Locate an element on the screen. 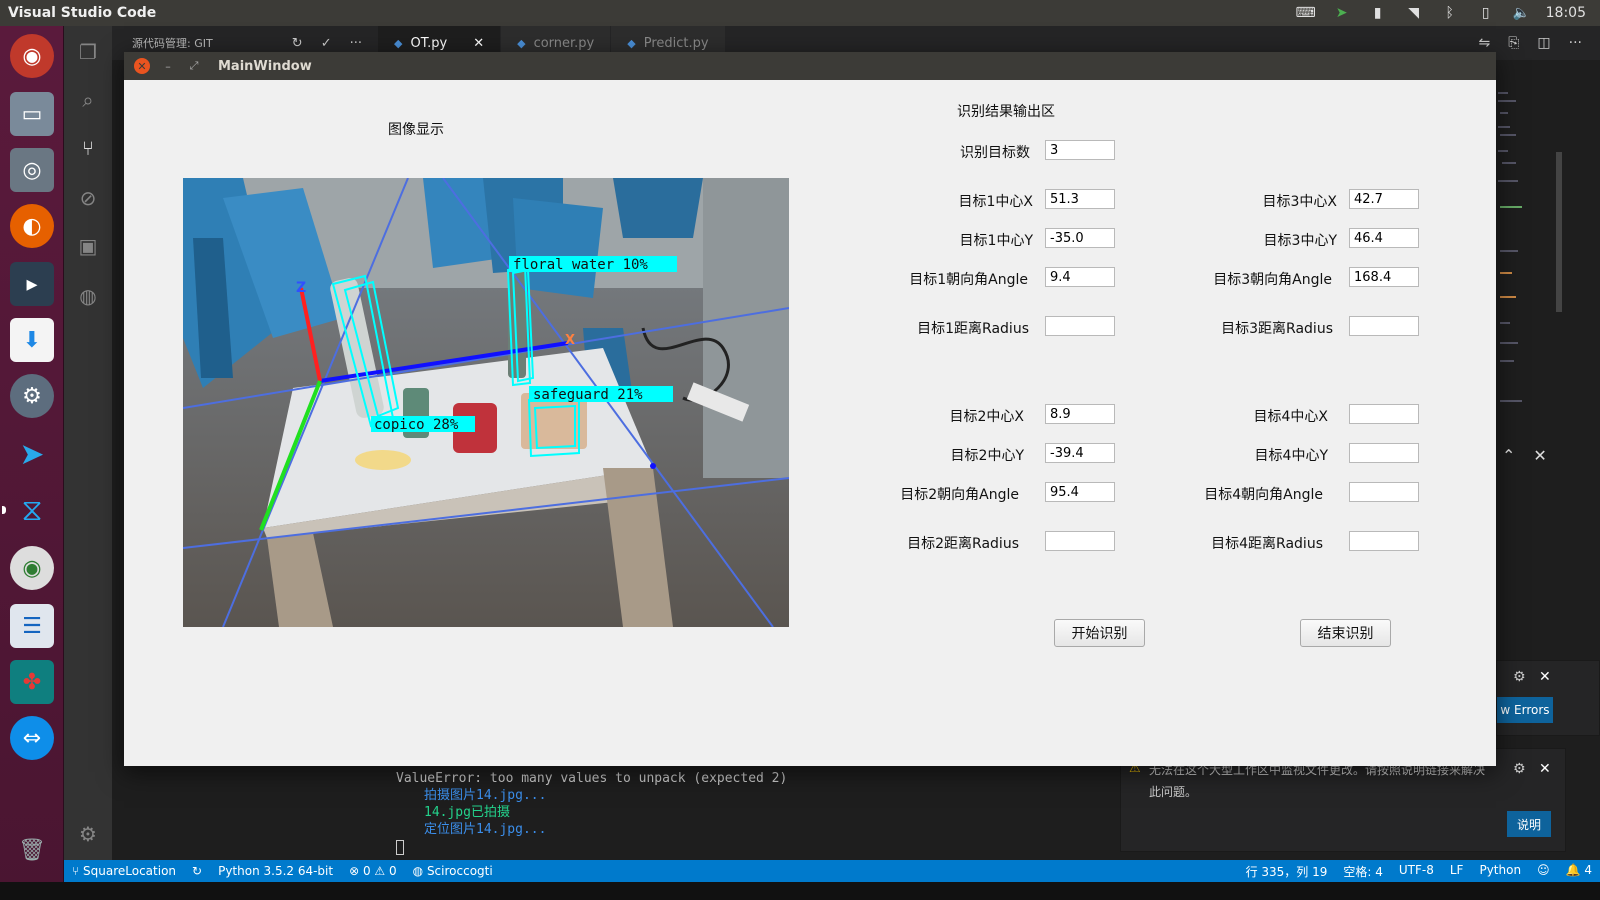 The image size is (1600, 900). terminal-icon: ▸ is located at coordinates (32, 284).